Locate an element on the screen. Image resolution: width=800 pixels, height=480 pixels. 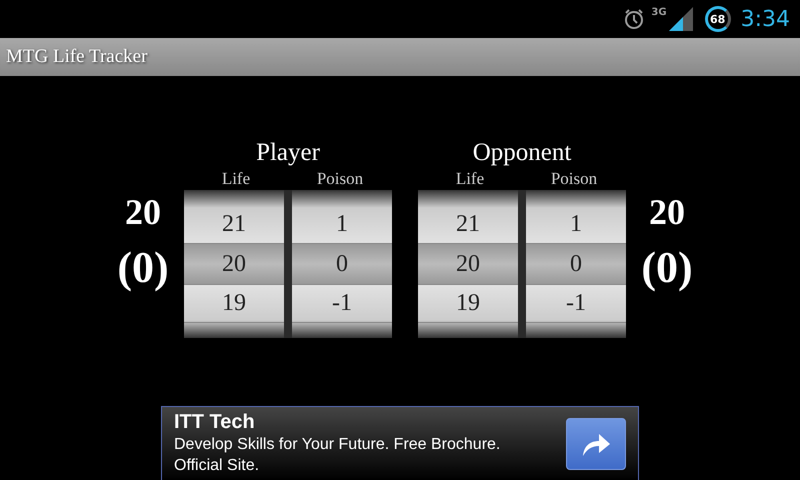
ad-title: ITT Tech is located at coordinates (215, 422).